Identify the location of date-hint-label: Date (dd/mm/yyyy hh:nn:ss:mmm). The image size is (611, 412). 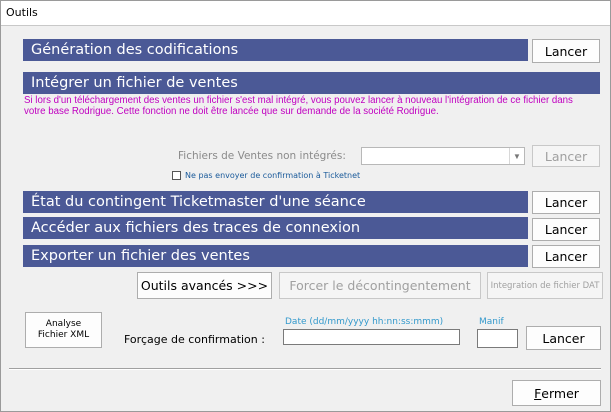
(364, 322).